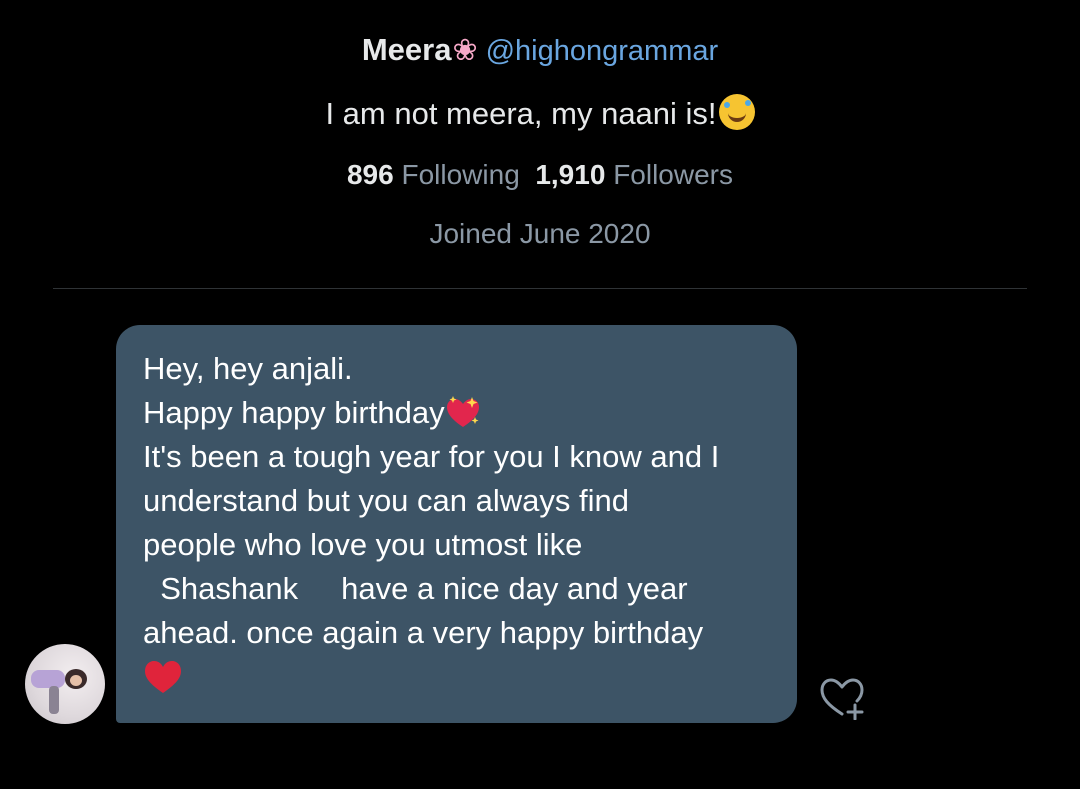 This screenshot has width=1080, height=789. What do you see at coordinates (415, 588) in the screenshot?
I see `message-line: Shashank have a nice day and year` at bounding box center [415, 588].